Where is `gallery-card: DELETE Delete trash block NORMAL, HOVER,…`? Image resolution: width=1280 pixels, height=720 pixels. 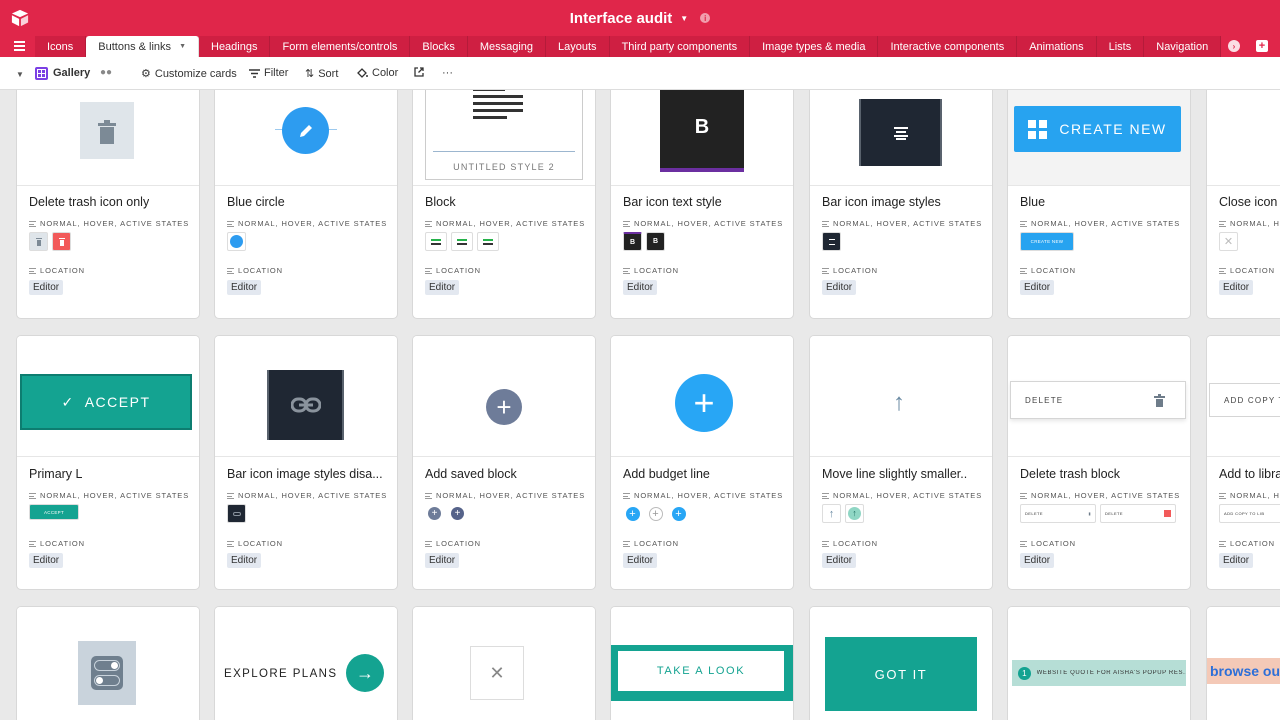
gallery-card: DELETE Delete trash block NORMAL, HOVER,… is located at coordinates (1099, 462).